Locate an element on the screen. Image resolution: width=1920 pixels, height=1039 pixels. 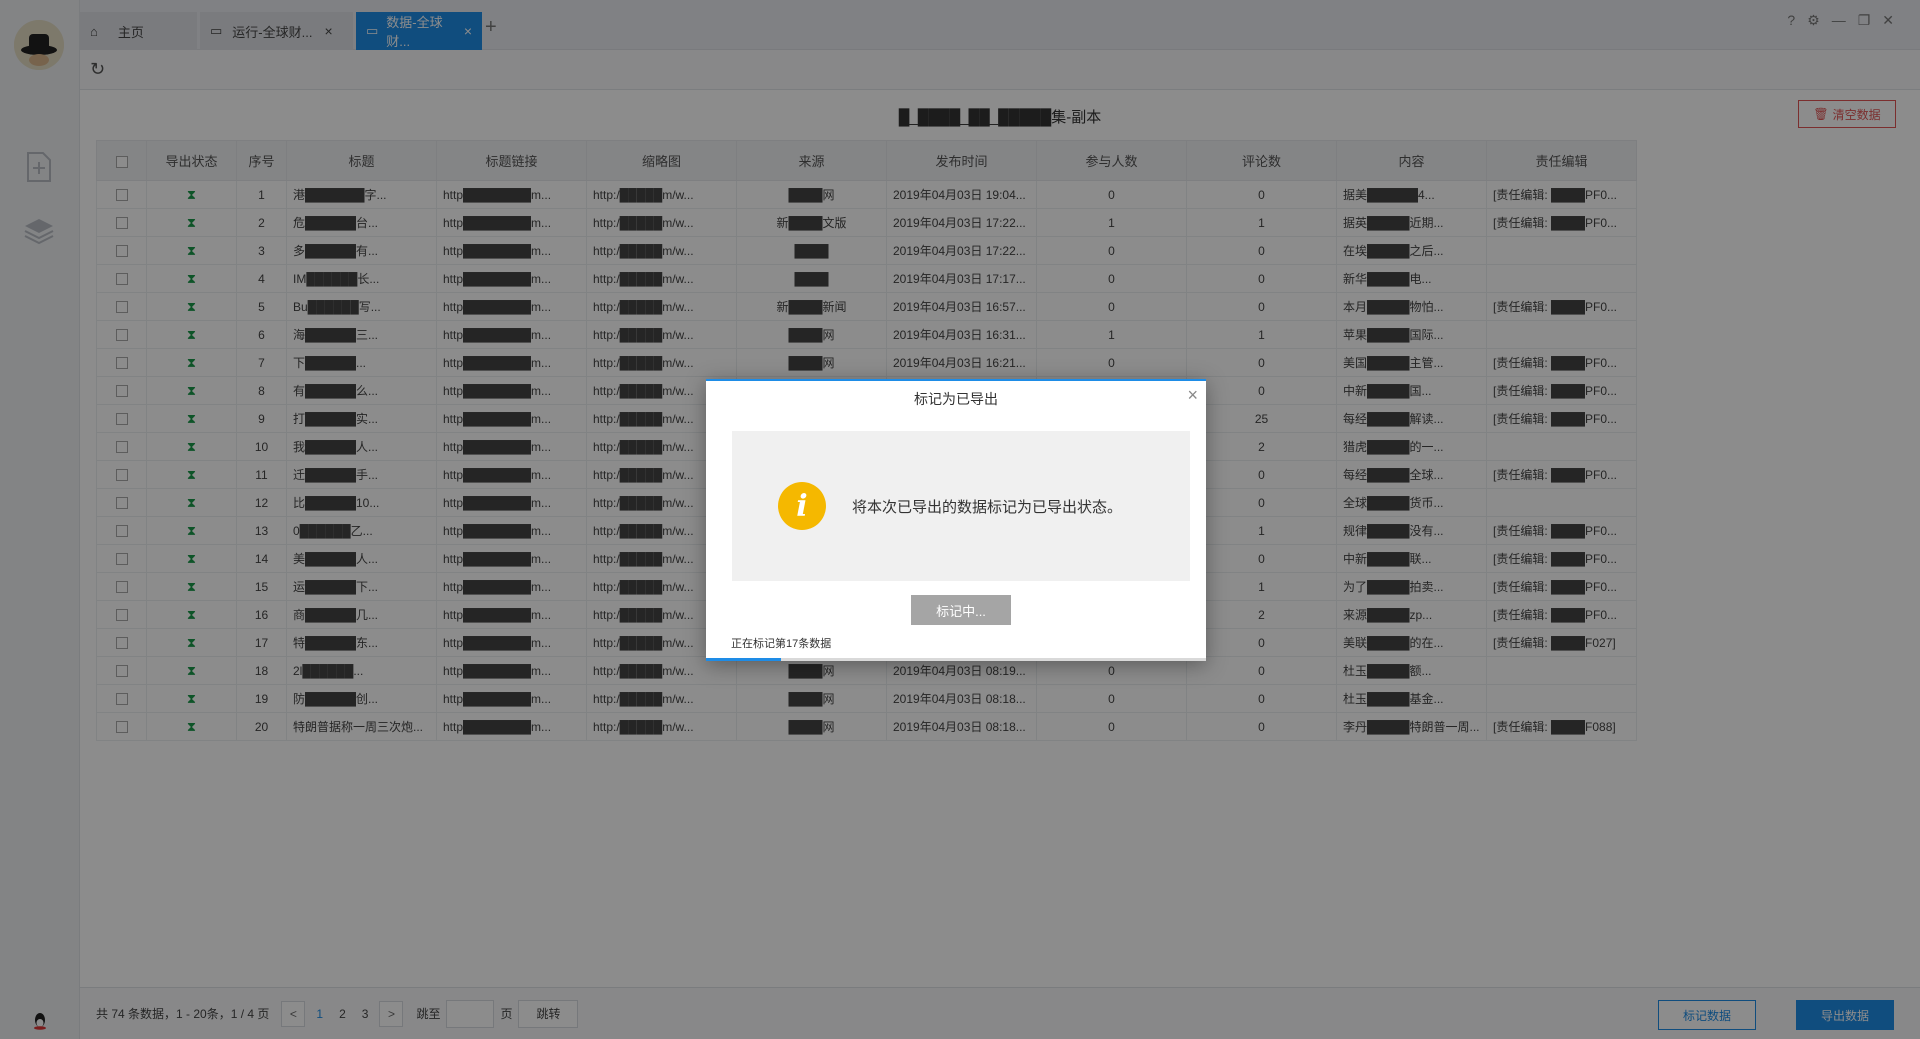
dialog-message: 将本次已导出的数据标记为已导出状态。 is located at coordinates (987, 507).